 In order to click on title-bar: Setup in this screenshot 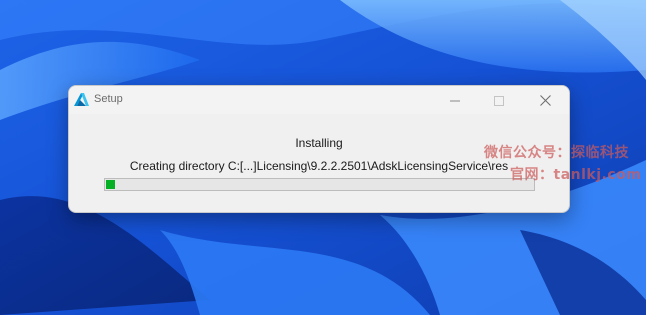, I will do `click(319, 100)`.